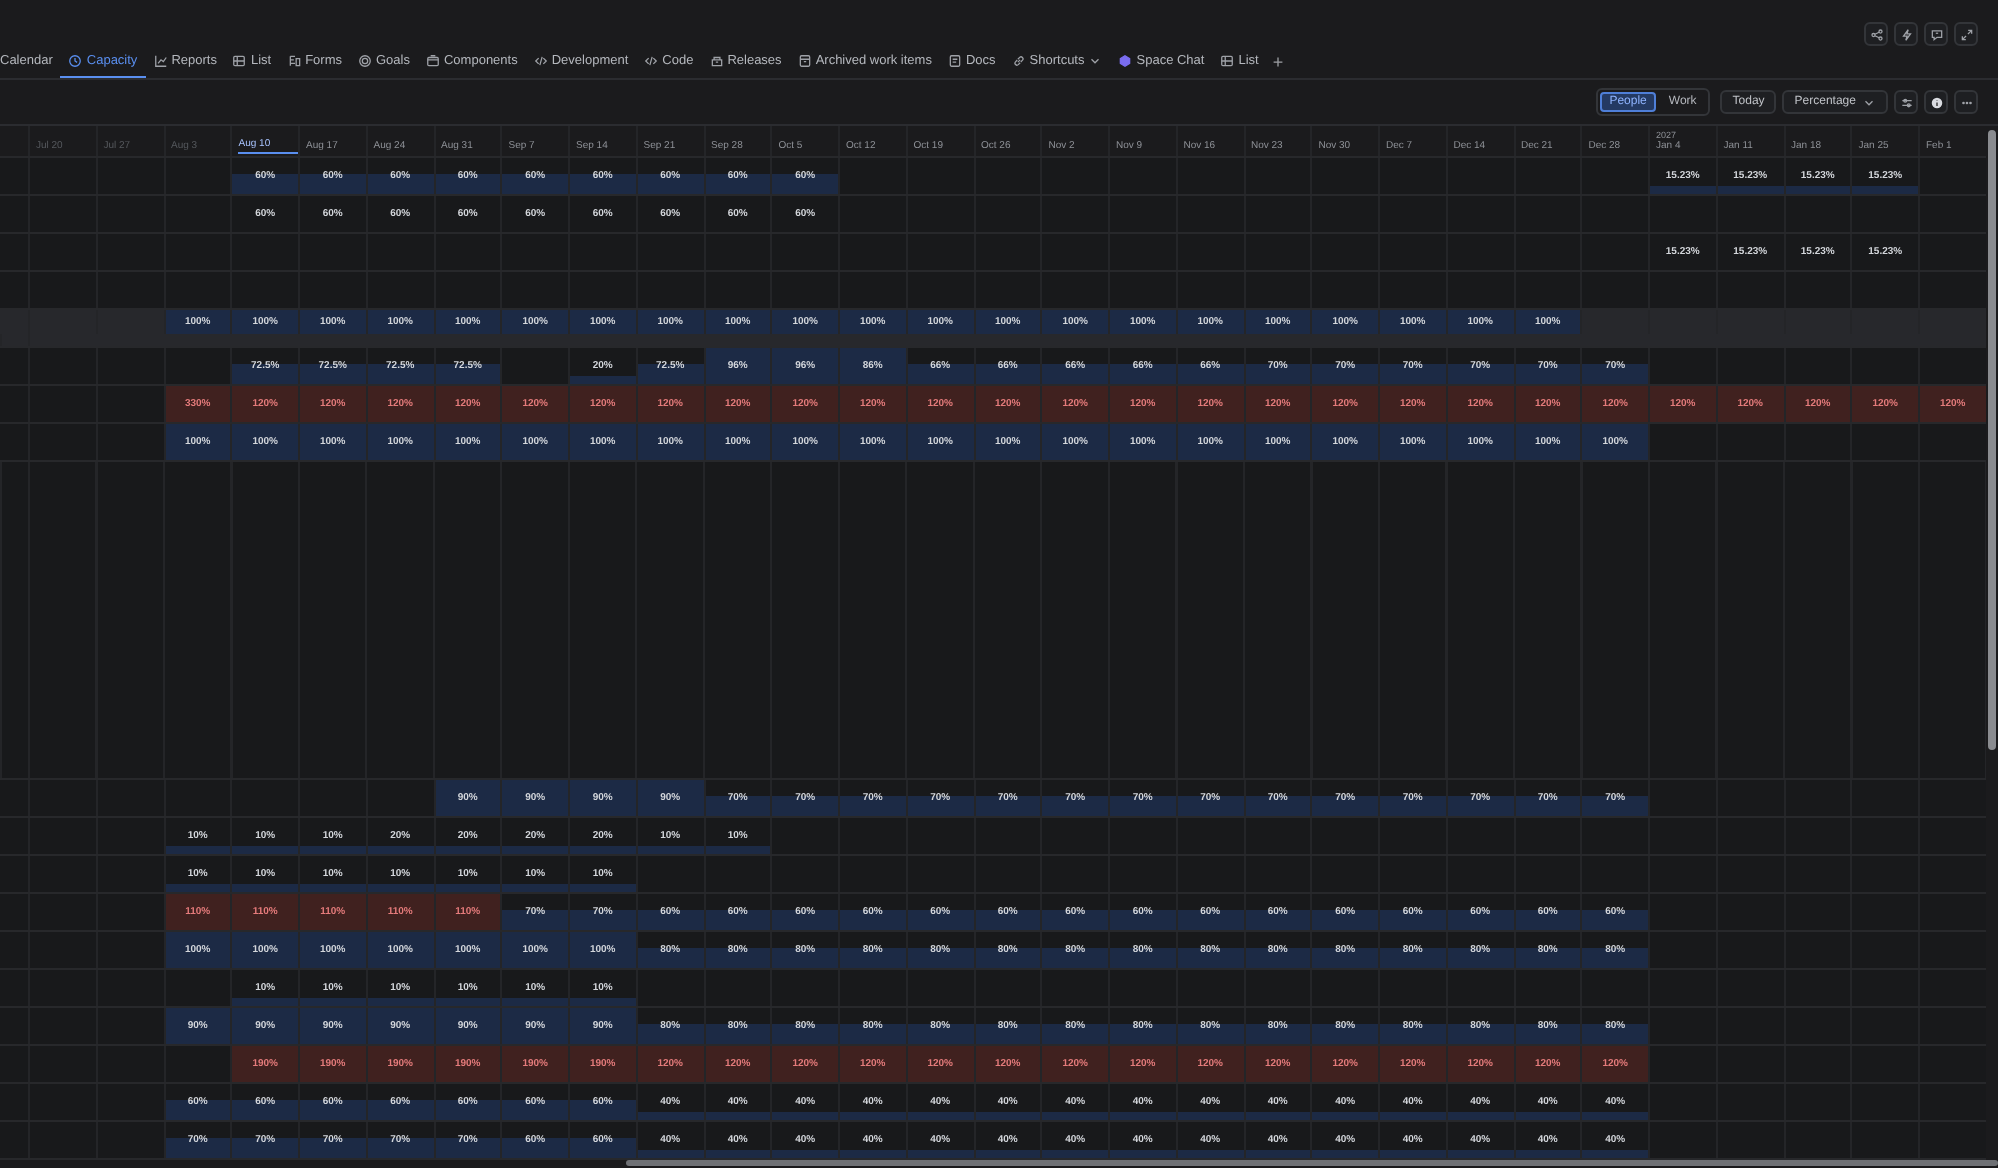 This screenshot has width=1998, height=1168. What do you see at coordinates (716, 61) in the screenshot?
I see `package-icon` at bounding box center [716, 61].